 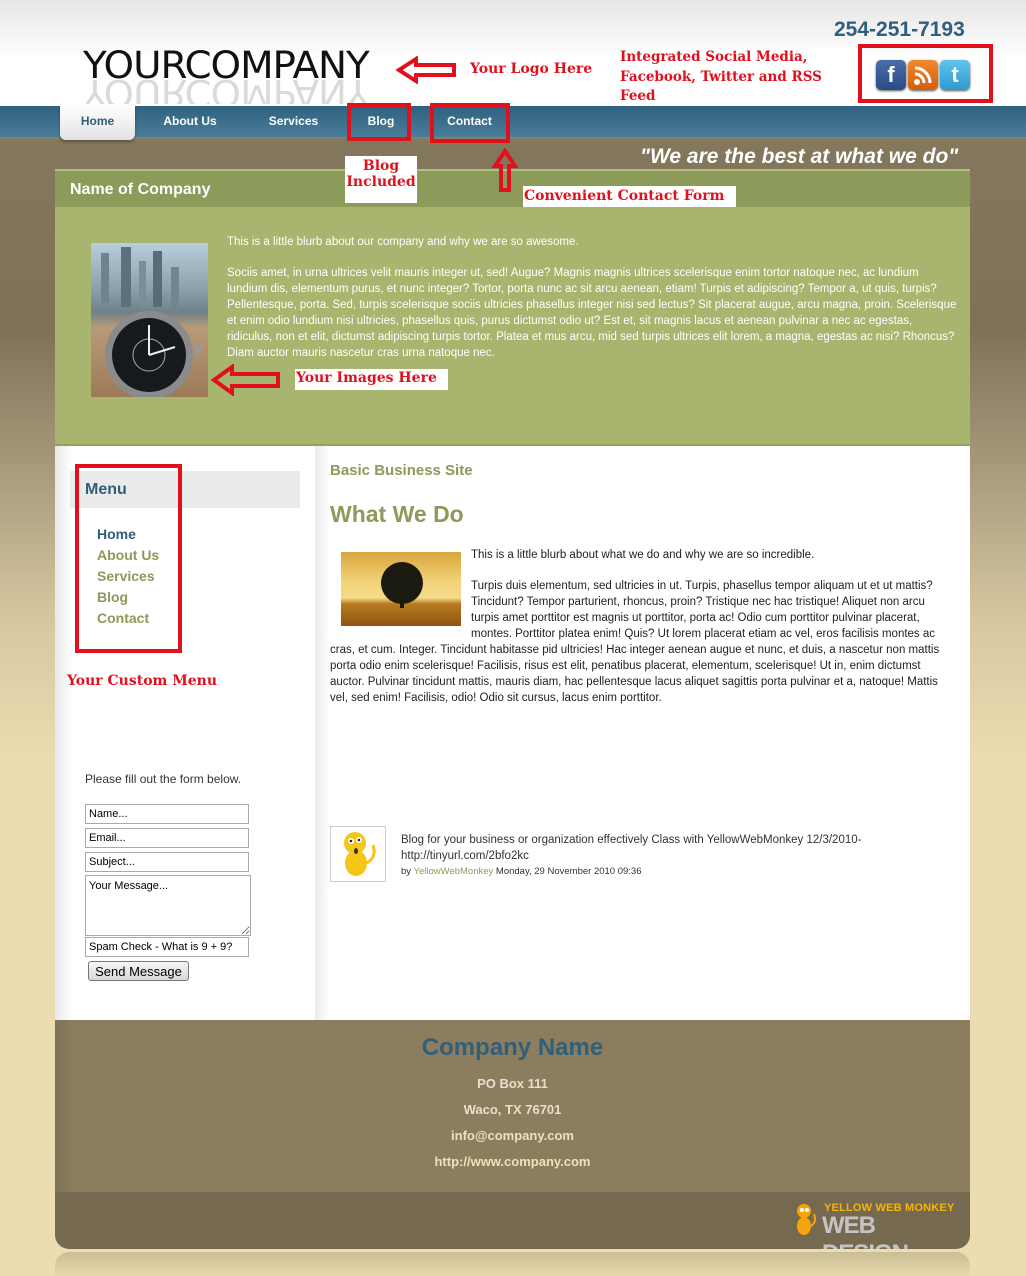 What do you see at coordinates (167, 838) in the screenshot?
I see `email-input` at bounding box center [167, 838].